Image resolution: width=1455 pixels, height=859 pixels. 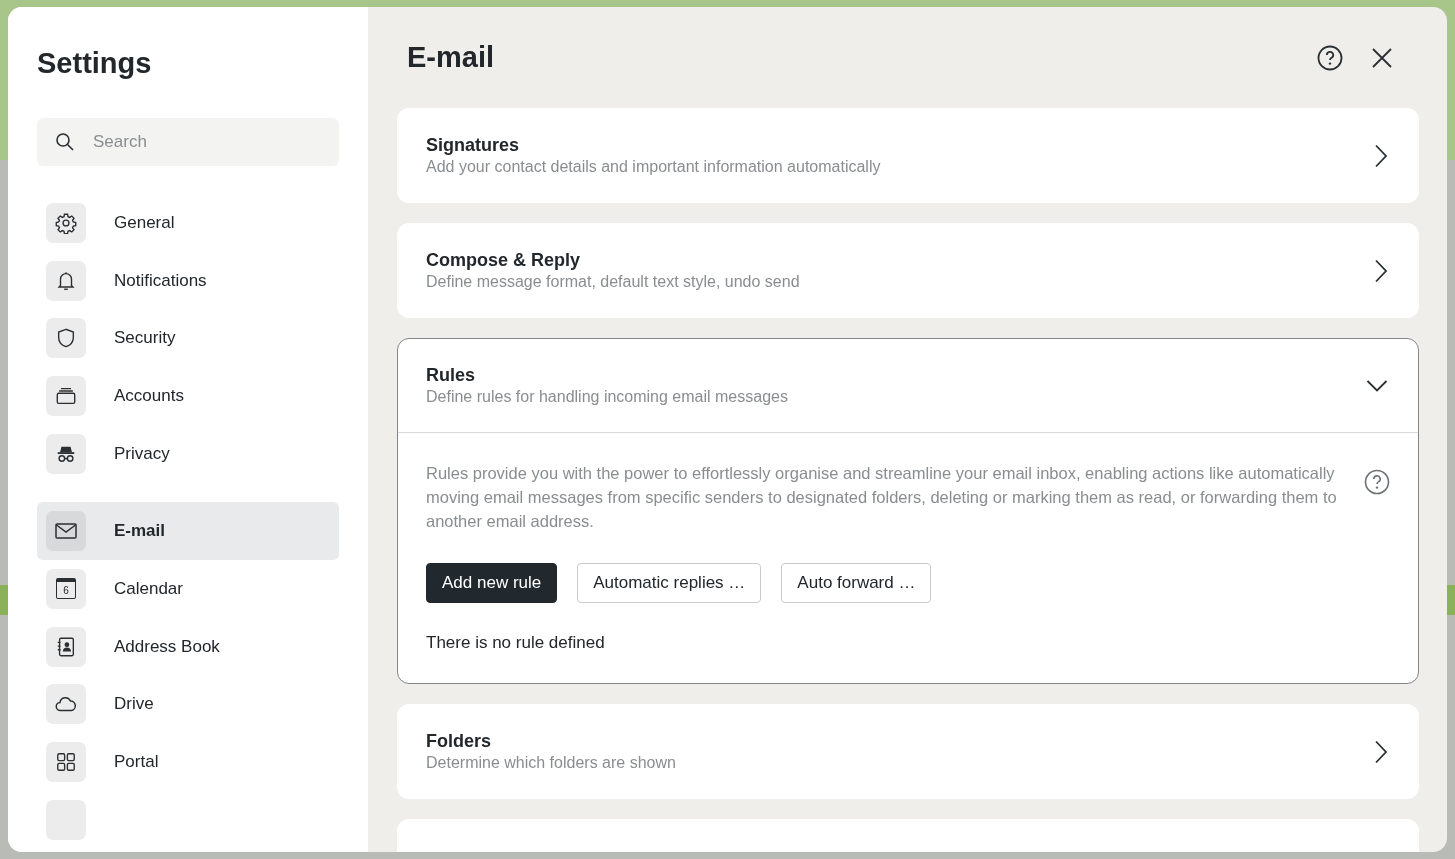 What do you see at coordinates (188, 646) in the screenshot?
I see `sidebar-item: Address Book` at bounding box center [188, 646].